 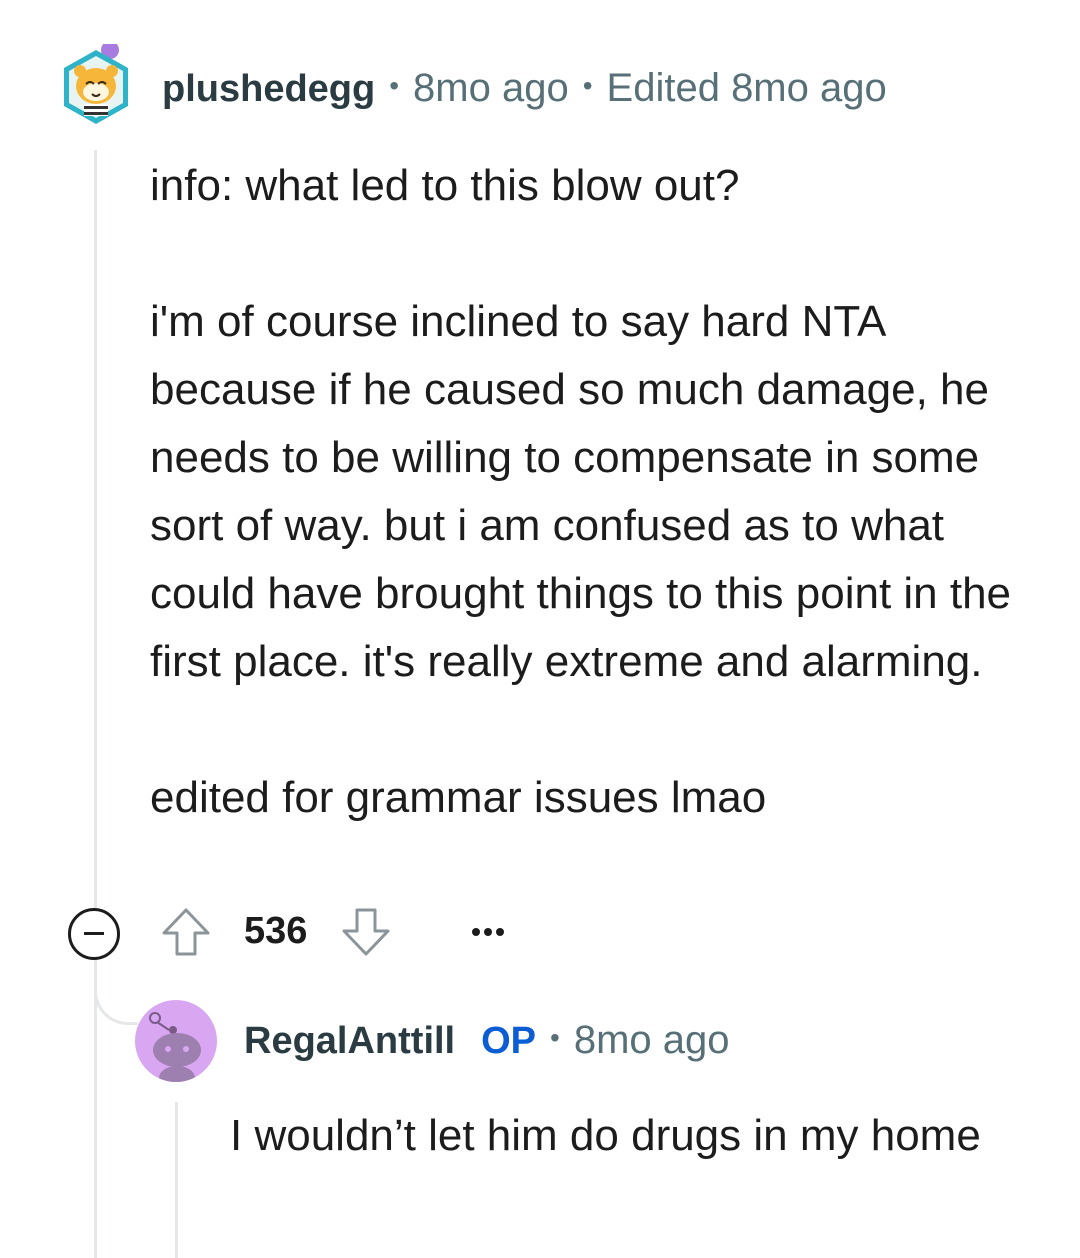 I want to click on more-options-button, so click(x=488, y=934).